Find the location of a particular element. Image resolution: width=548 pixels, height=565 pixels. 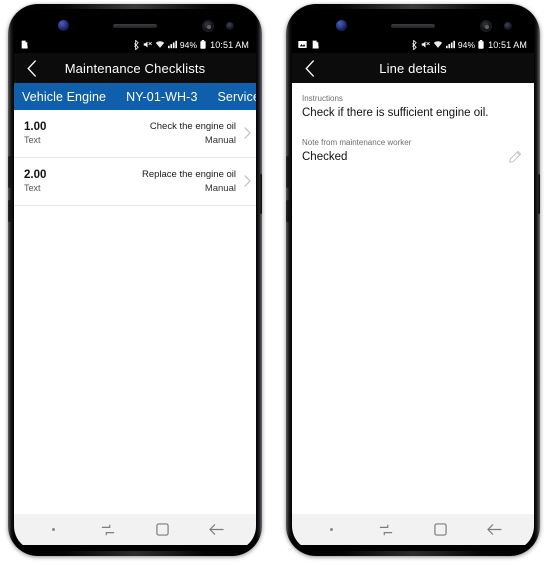

bottom-bezel-left is located at coordinates (135, 548).